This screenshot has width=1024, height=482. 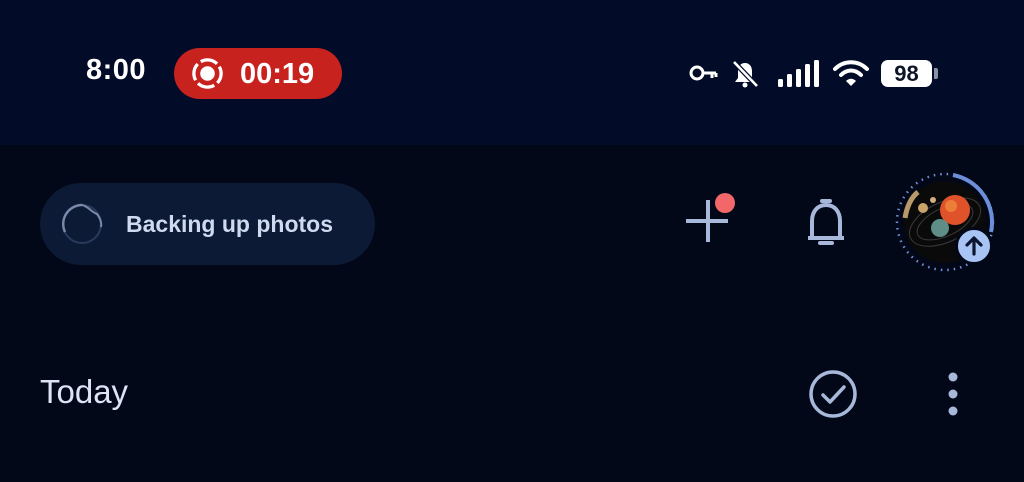 I want to click on status-time: 8:00, so click(x=116, y=70).